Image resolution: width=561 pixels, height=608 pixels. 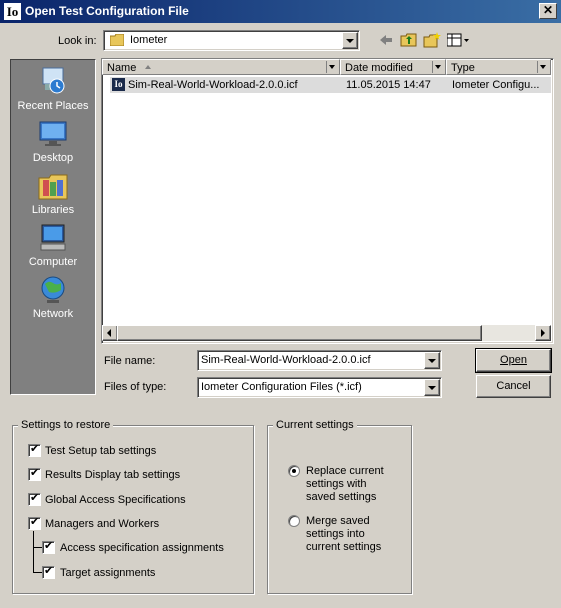 What do you see at coordinates (130, 361) in the screenshot?
I see `file-name-label: File name:` at bounding box center [130, 361].